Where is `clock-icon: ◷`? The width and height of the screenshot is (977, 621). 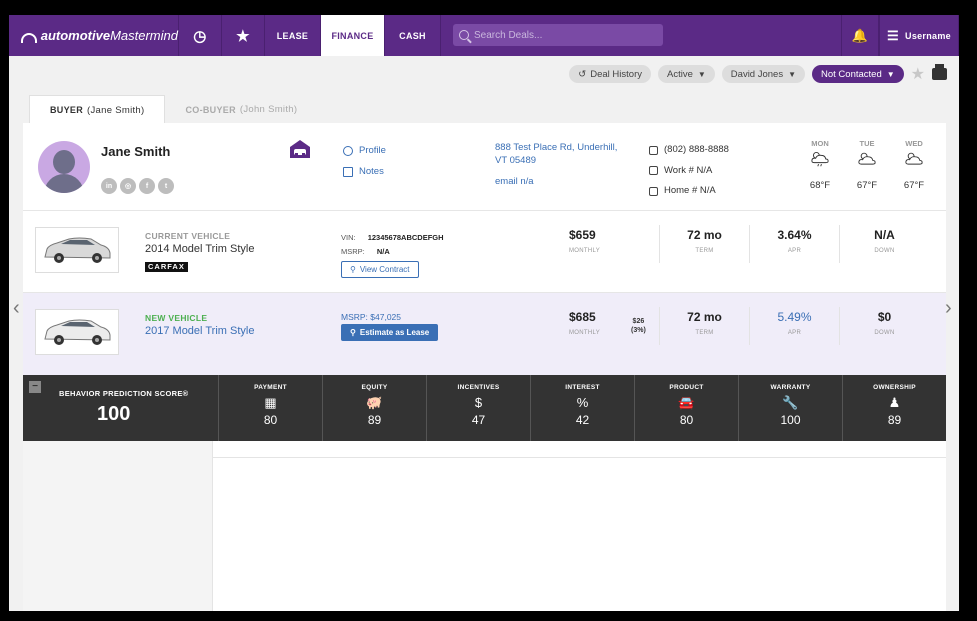
clock-icon: ◷ is located at coordinates (200, 35).